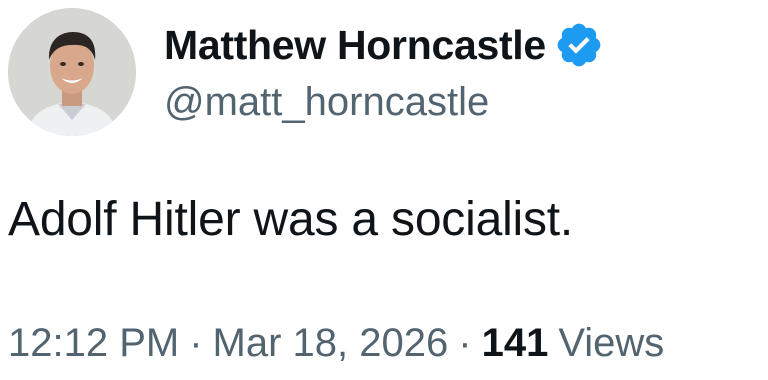 This screenshot has width=768, height=380. Describe the element at coordinates (291, 219) in the screenshot. I see `tweet-text: Adolf Hitler was a socialist.` at that location.